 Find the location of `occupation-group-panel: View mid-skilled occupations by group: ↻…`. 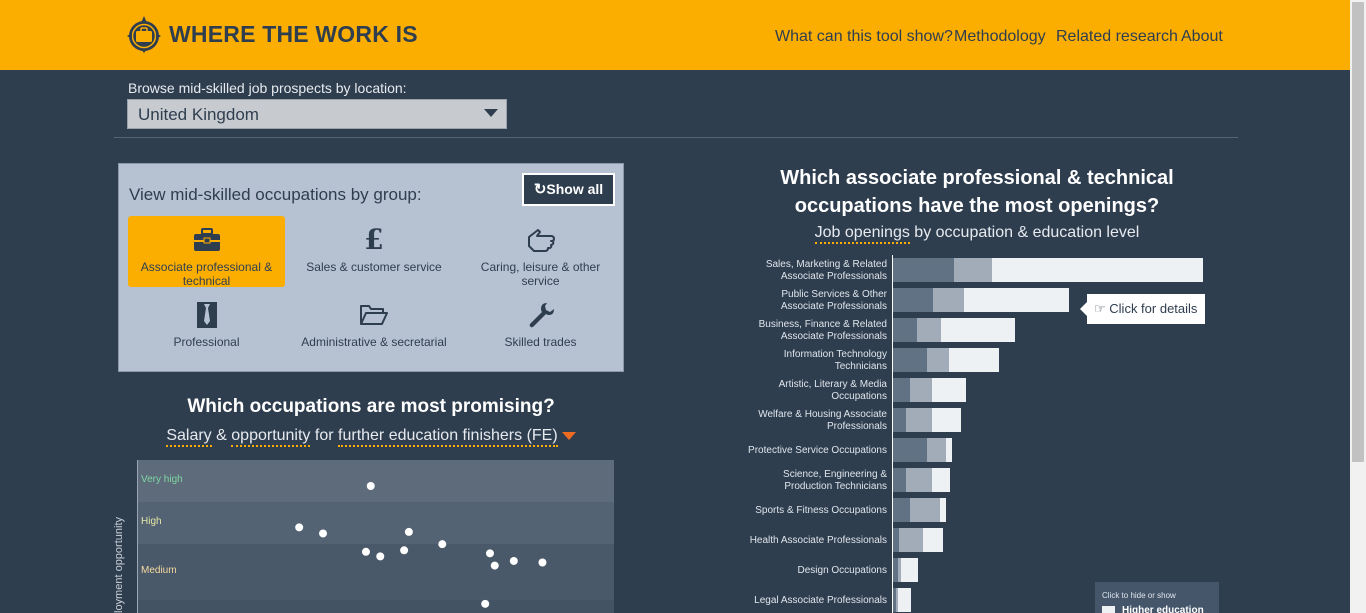

occupation-group-panel: View mid-skilled occupations by group: ↻… is located at coordinates (371, 267).